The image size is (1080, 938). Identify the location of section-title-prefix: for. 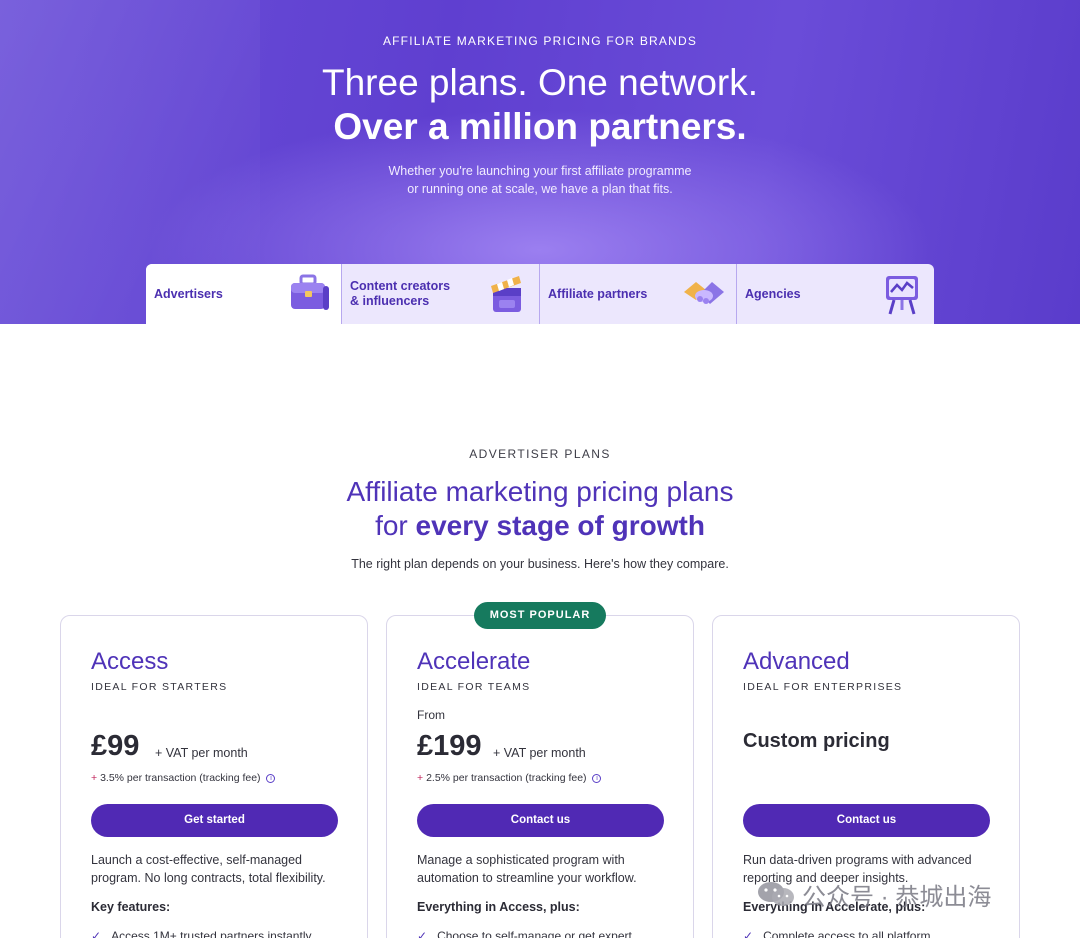
(395, 525).